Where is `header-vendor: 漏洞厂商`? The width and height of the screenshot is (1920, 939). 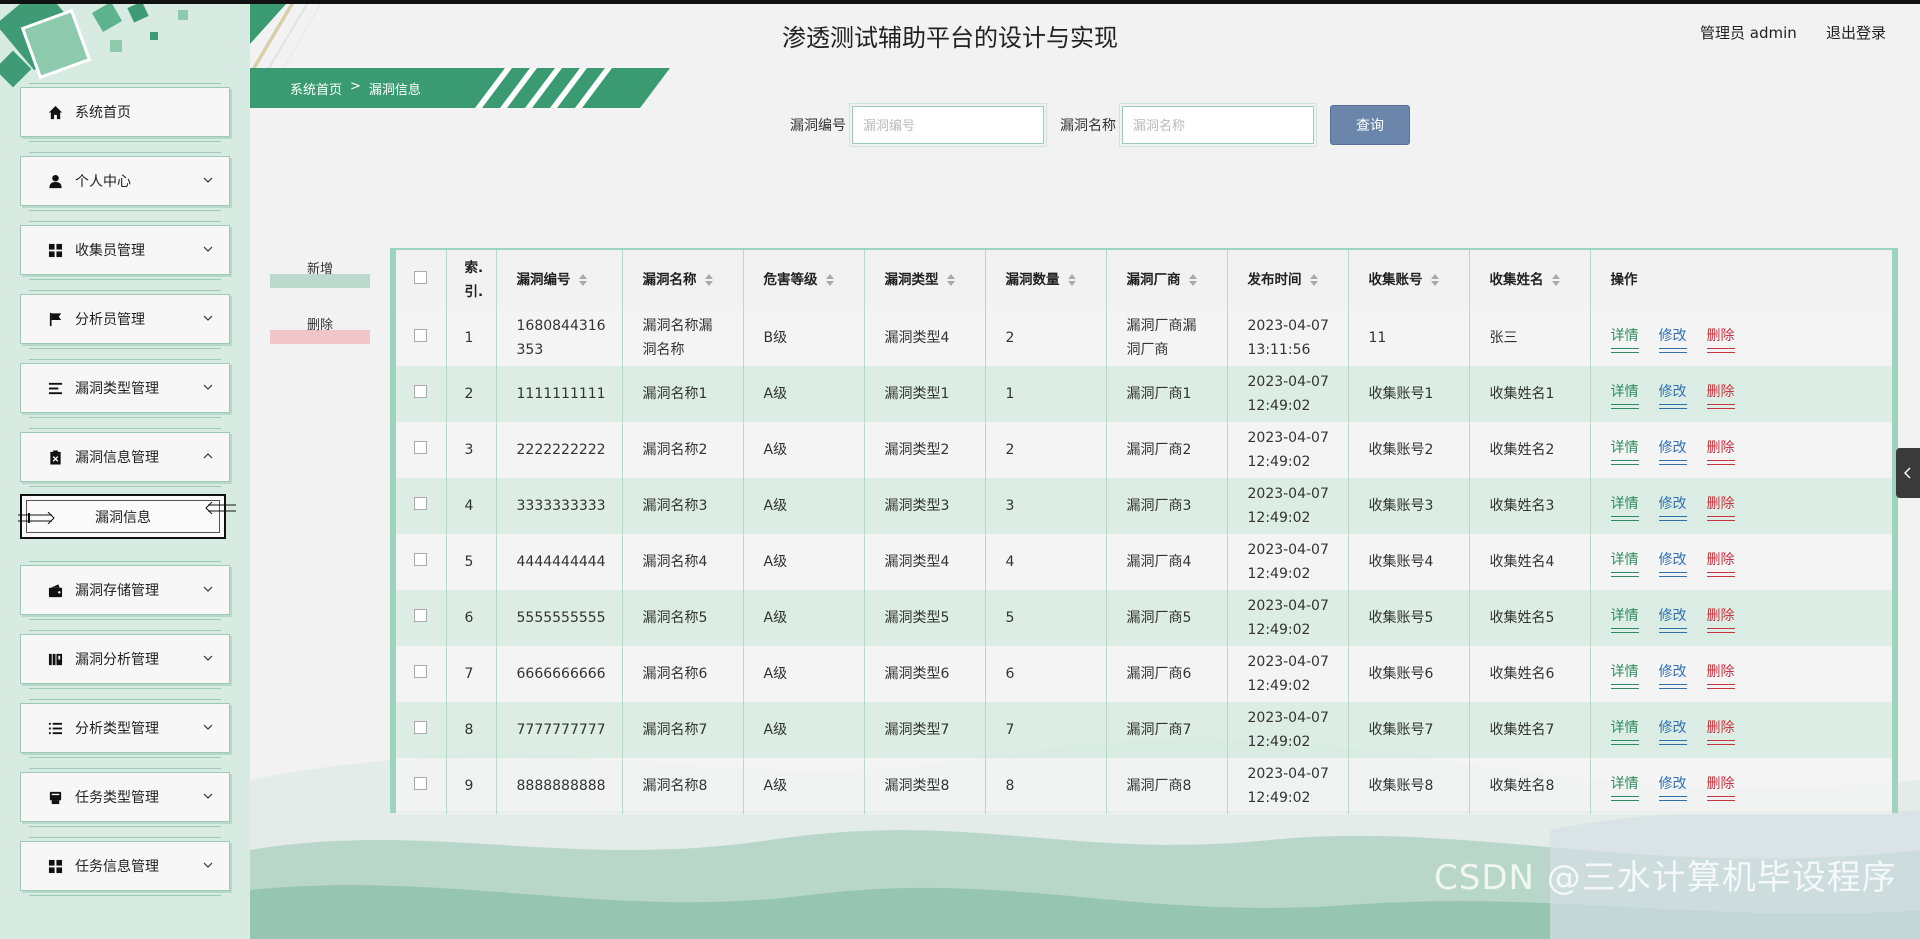
header-vendor: 漏洞厂商 is located at coordinates (1167, 280).